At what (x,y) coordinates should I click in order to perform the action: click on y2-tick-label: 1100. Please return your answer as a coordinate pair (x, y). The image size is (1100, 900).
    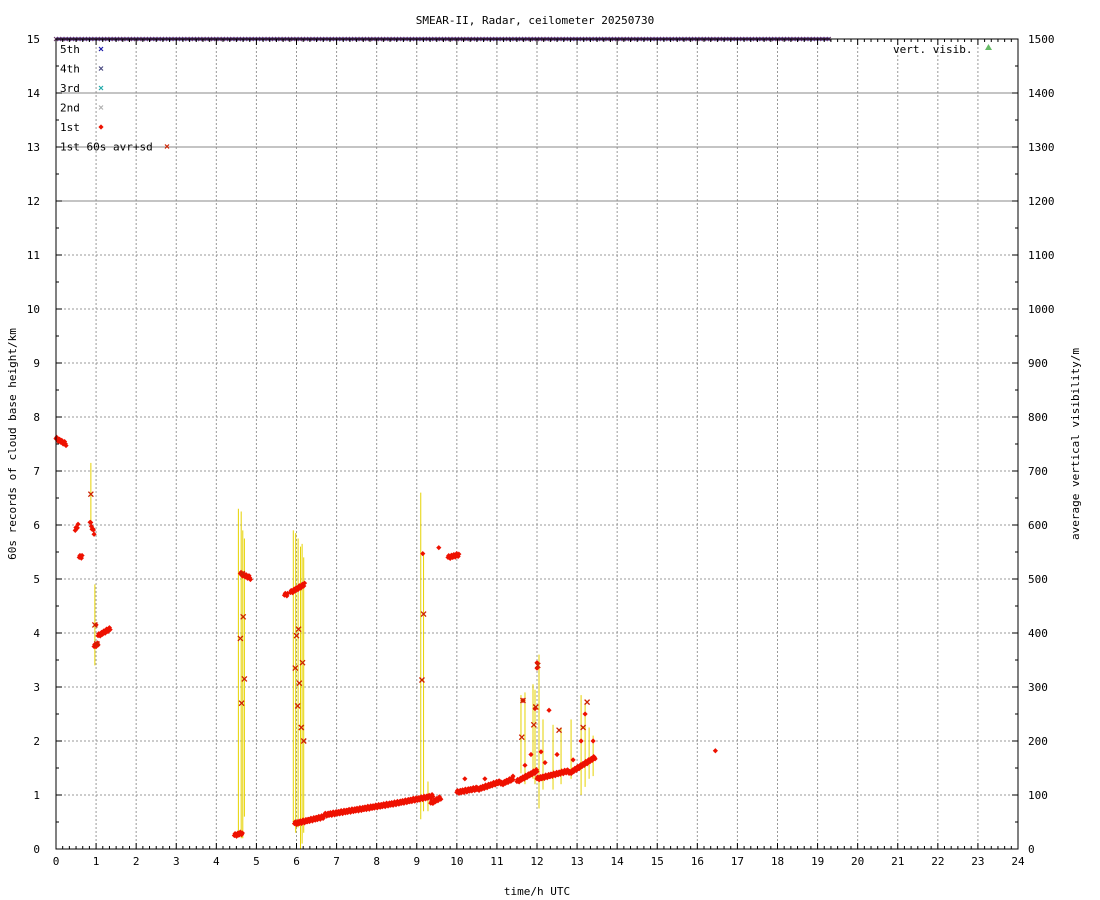
    Looking at the image, I should click on (1041, 255).